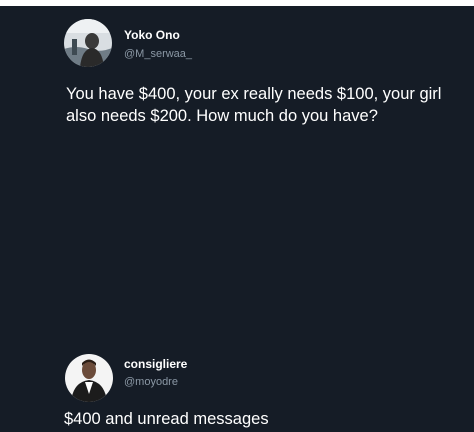 The image size is (474, 432). Describe the element at coordinates (152, 35) in the screenshot. I see `display-name: Yoko Ono` at that location.